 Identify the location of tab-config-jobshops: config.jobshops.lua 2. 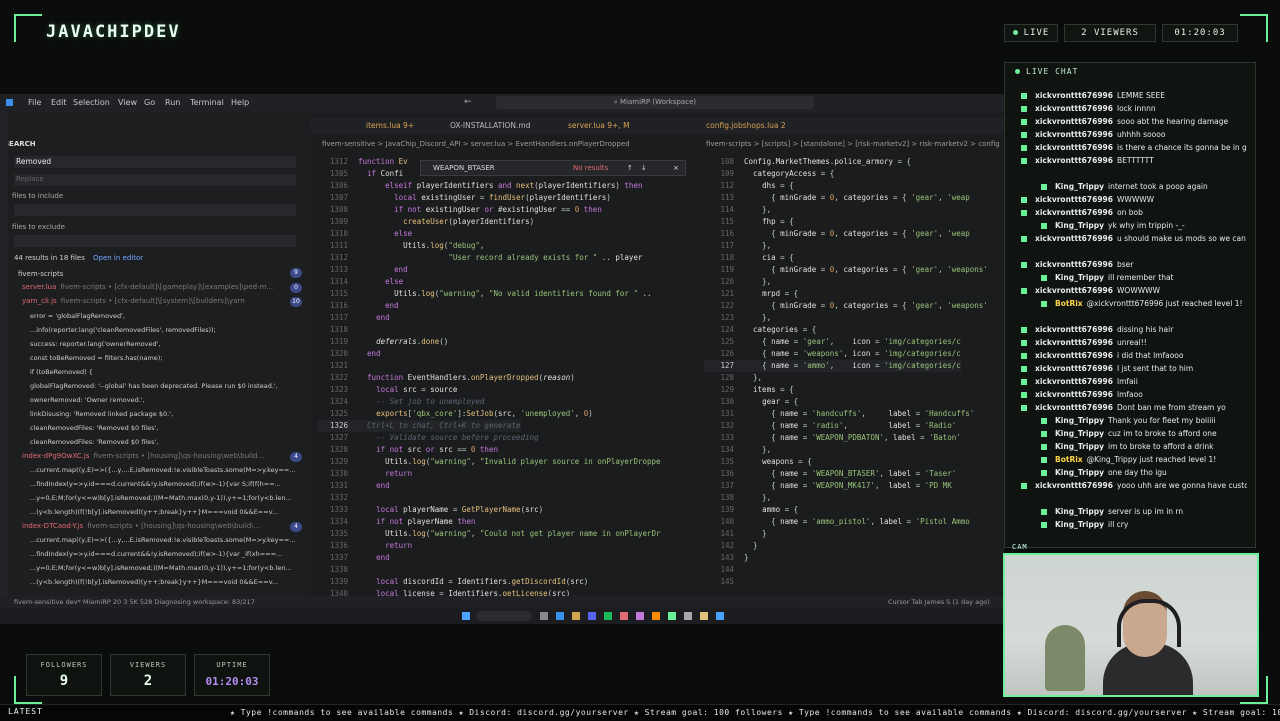
(746, 125).